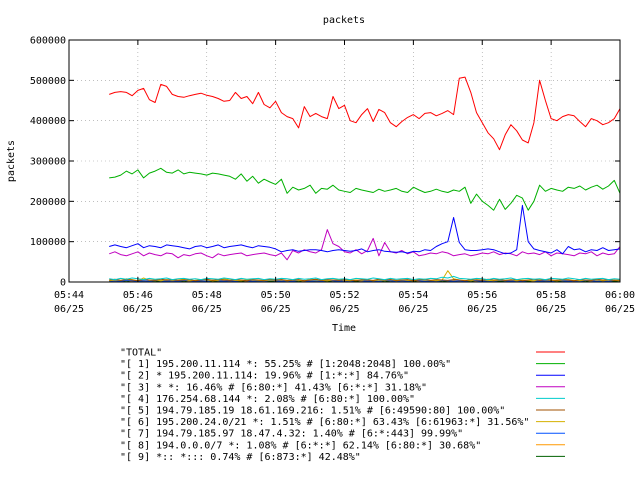  Describe the element at coordinates (207, 295) in the screenshot. I see `x-tick-label-time: 05:48` at that location.